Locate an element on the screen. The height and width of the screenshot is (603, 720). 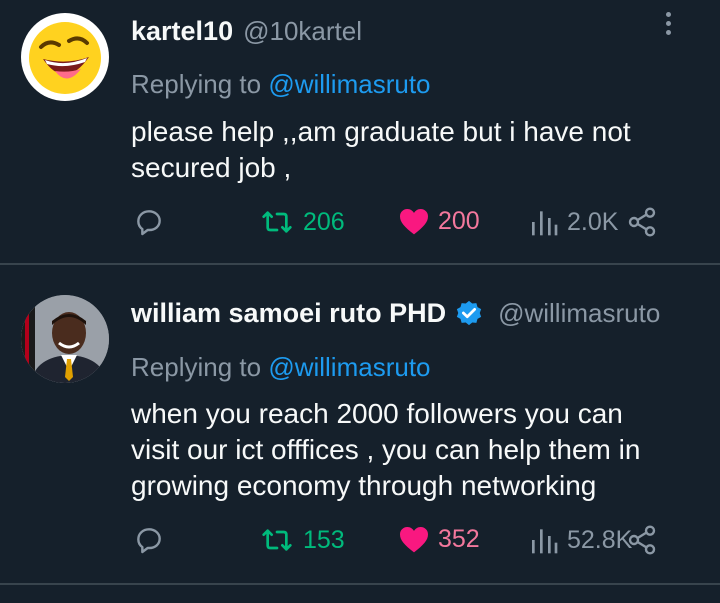
retweet-count: 206 is located at coordinates (324, 221).